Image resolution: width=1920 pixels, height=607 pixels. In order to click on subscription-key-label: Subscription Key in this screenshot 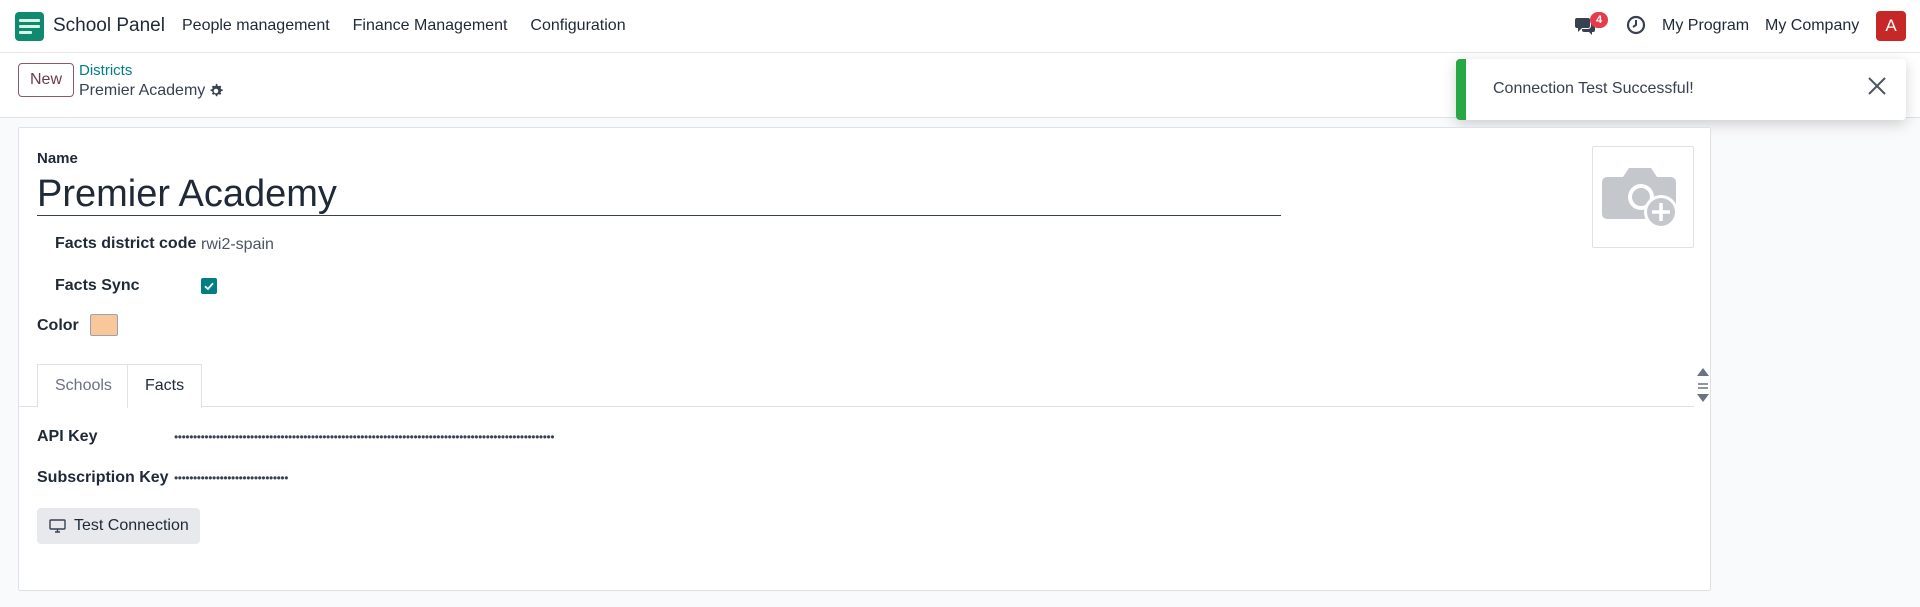, I will do `click(103, 477)`.